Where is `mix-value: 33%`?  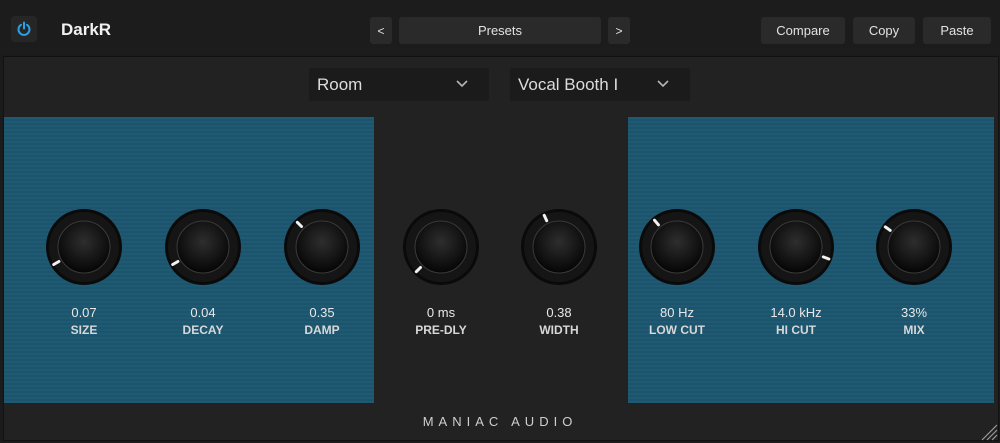
mix-value: 33% is located at coordinates (914, 312).